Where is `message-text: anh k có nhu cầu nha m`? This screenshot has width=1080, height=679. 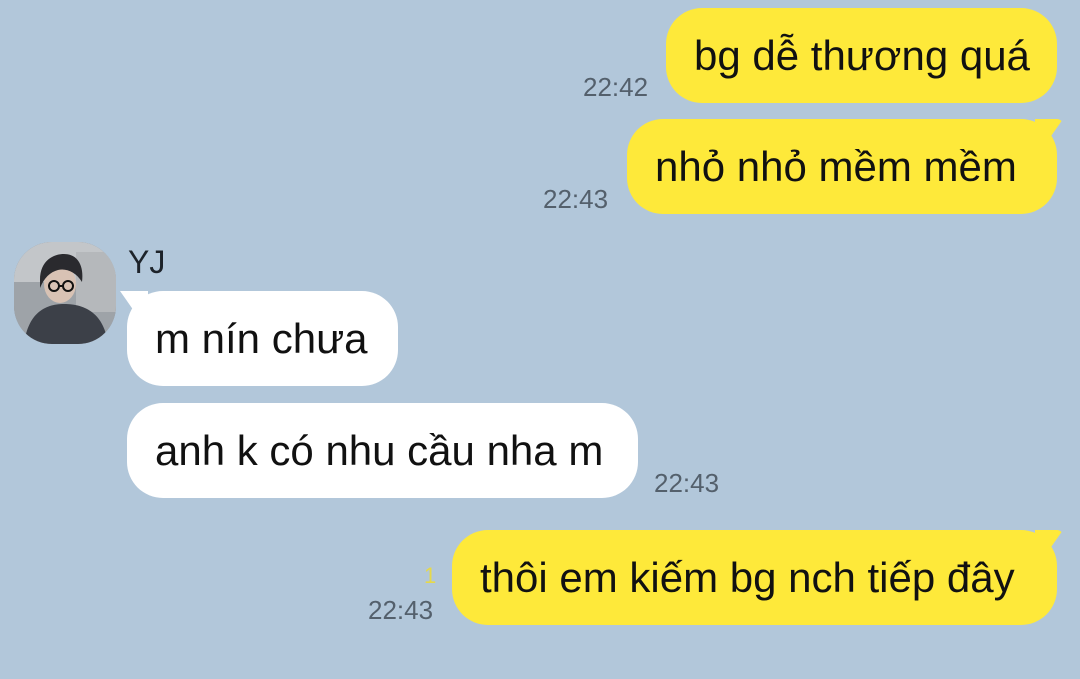
message-text: anh k có nhu cầu nha m is located at coordinates (379, 450).